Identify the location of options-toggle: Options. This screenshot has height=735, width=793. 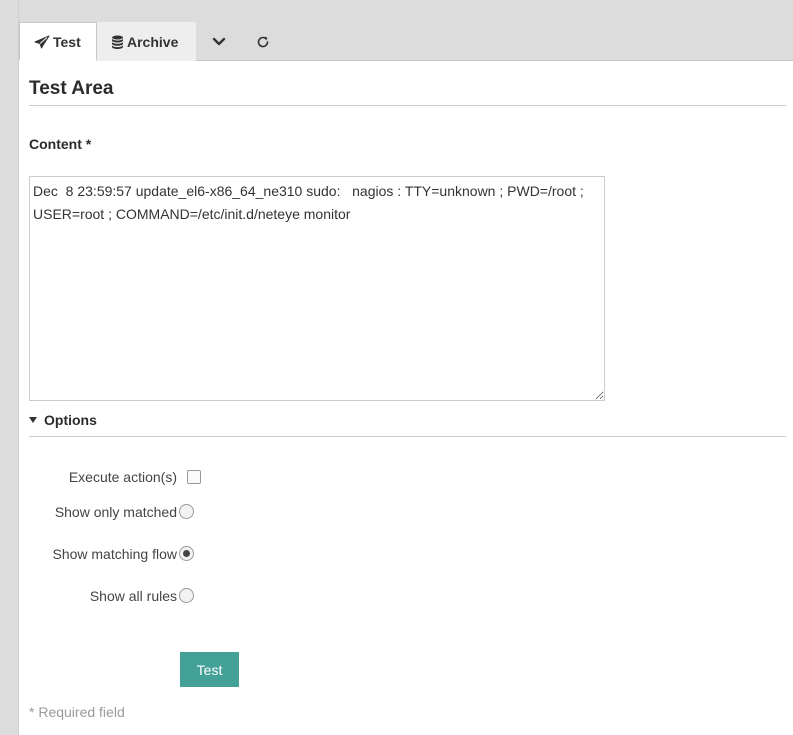
(63, 420).